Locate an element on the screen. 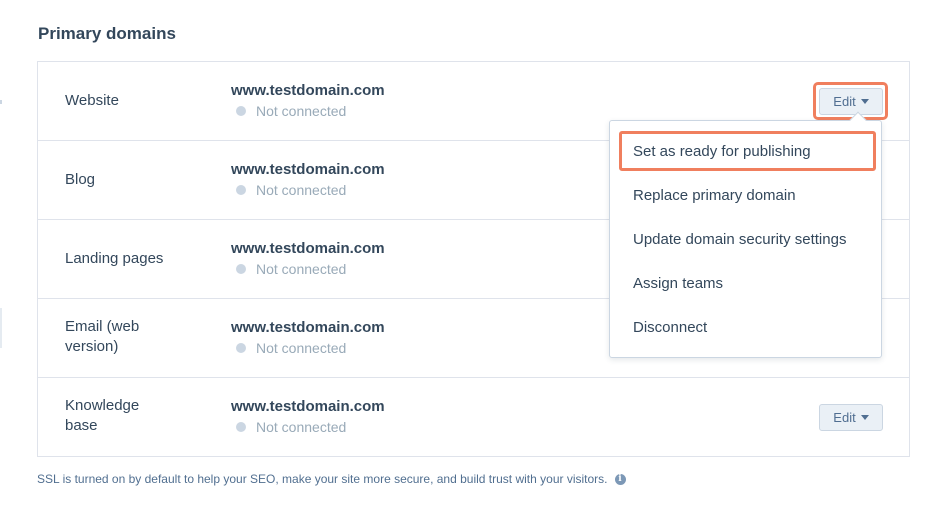  section-title: Primary domains is located at coordinates (107, 33).